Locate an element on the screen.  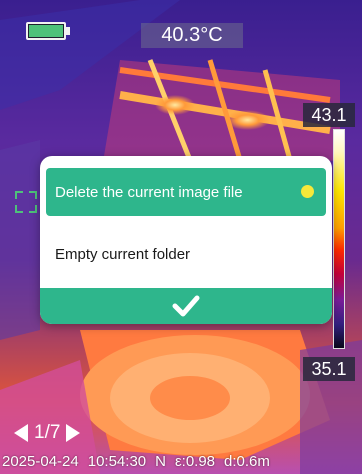
status-date: 2025-04-24 is located at coordinates (40, 461).